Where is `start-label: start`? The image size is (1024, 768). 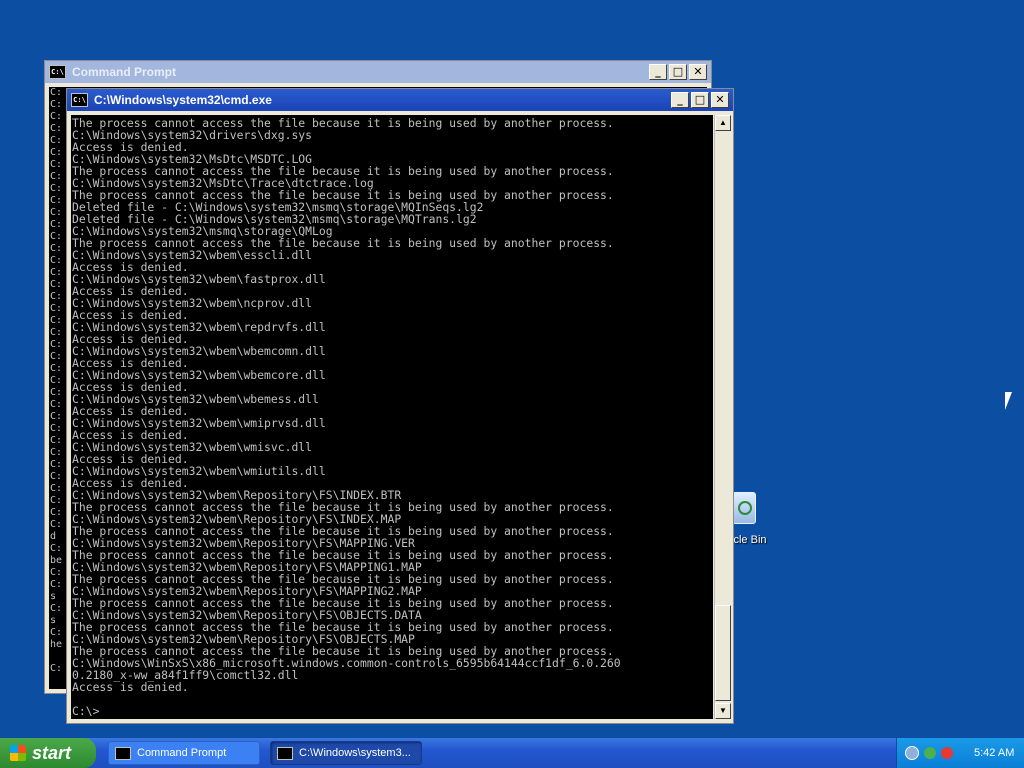
start-label: start is located at coordinates (52, 752).